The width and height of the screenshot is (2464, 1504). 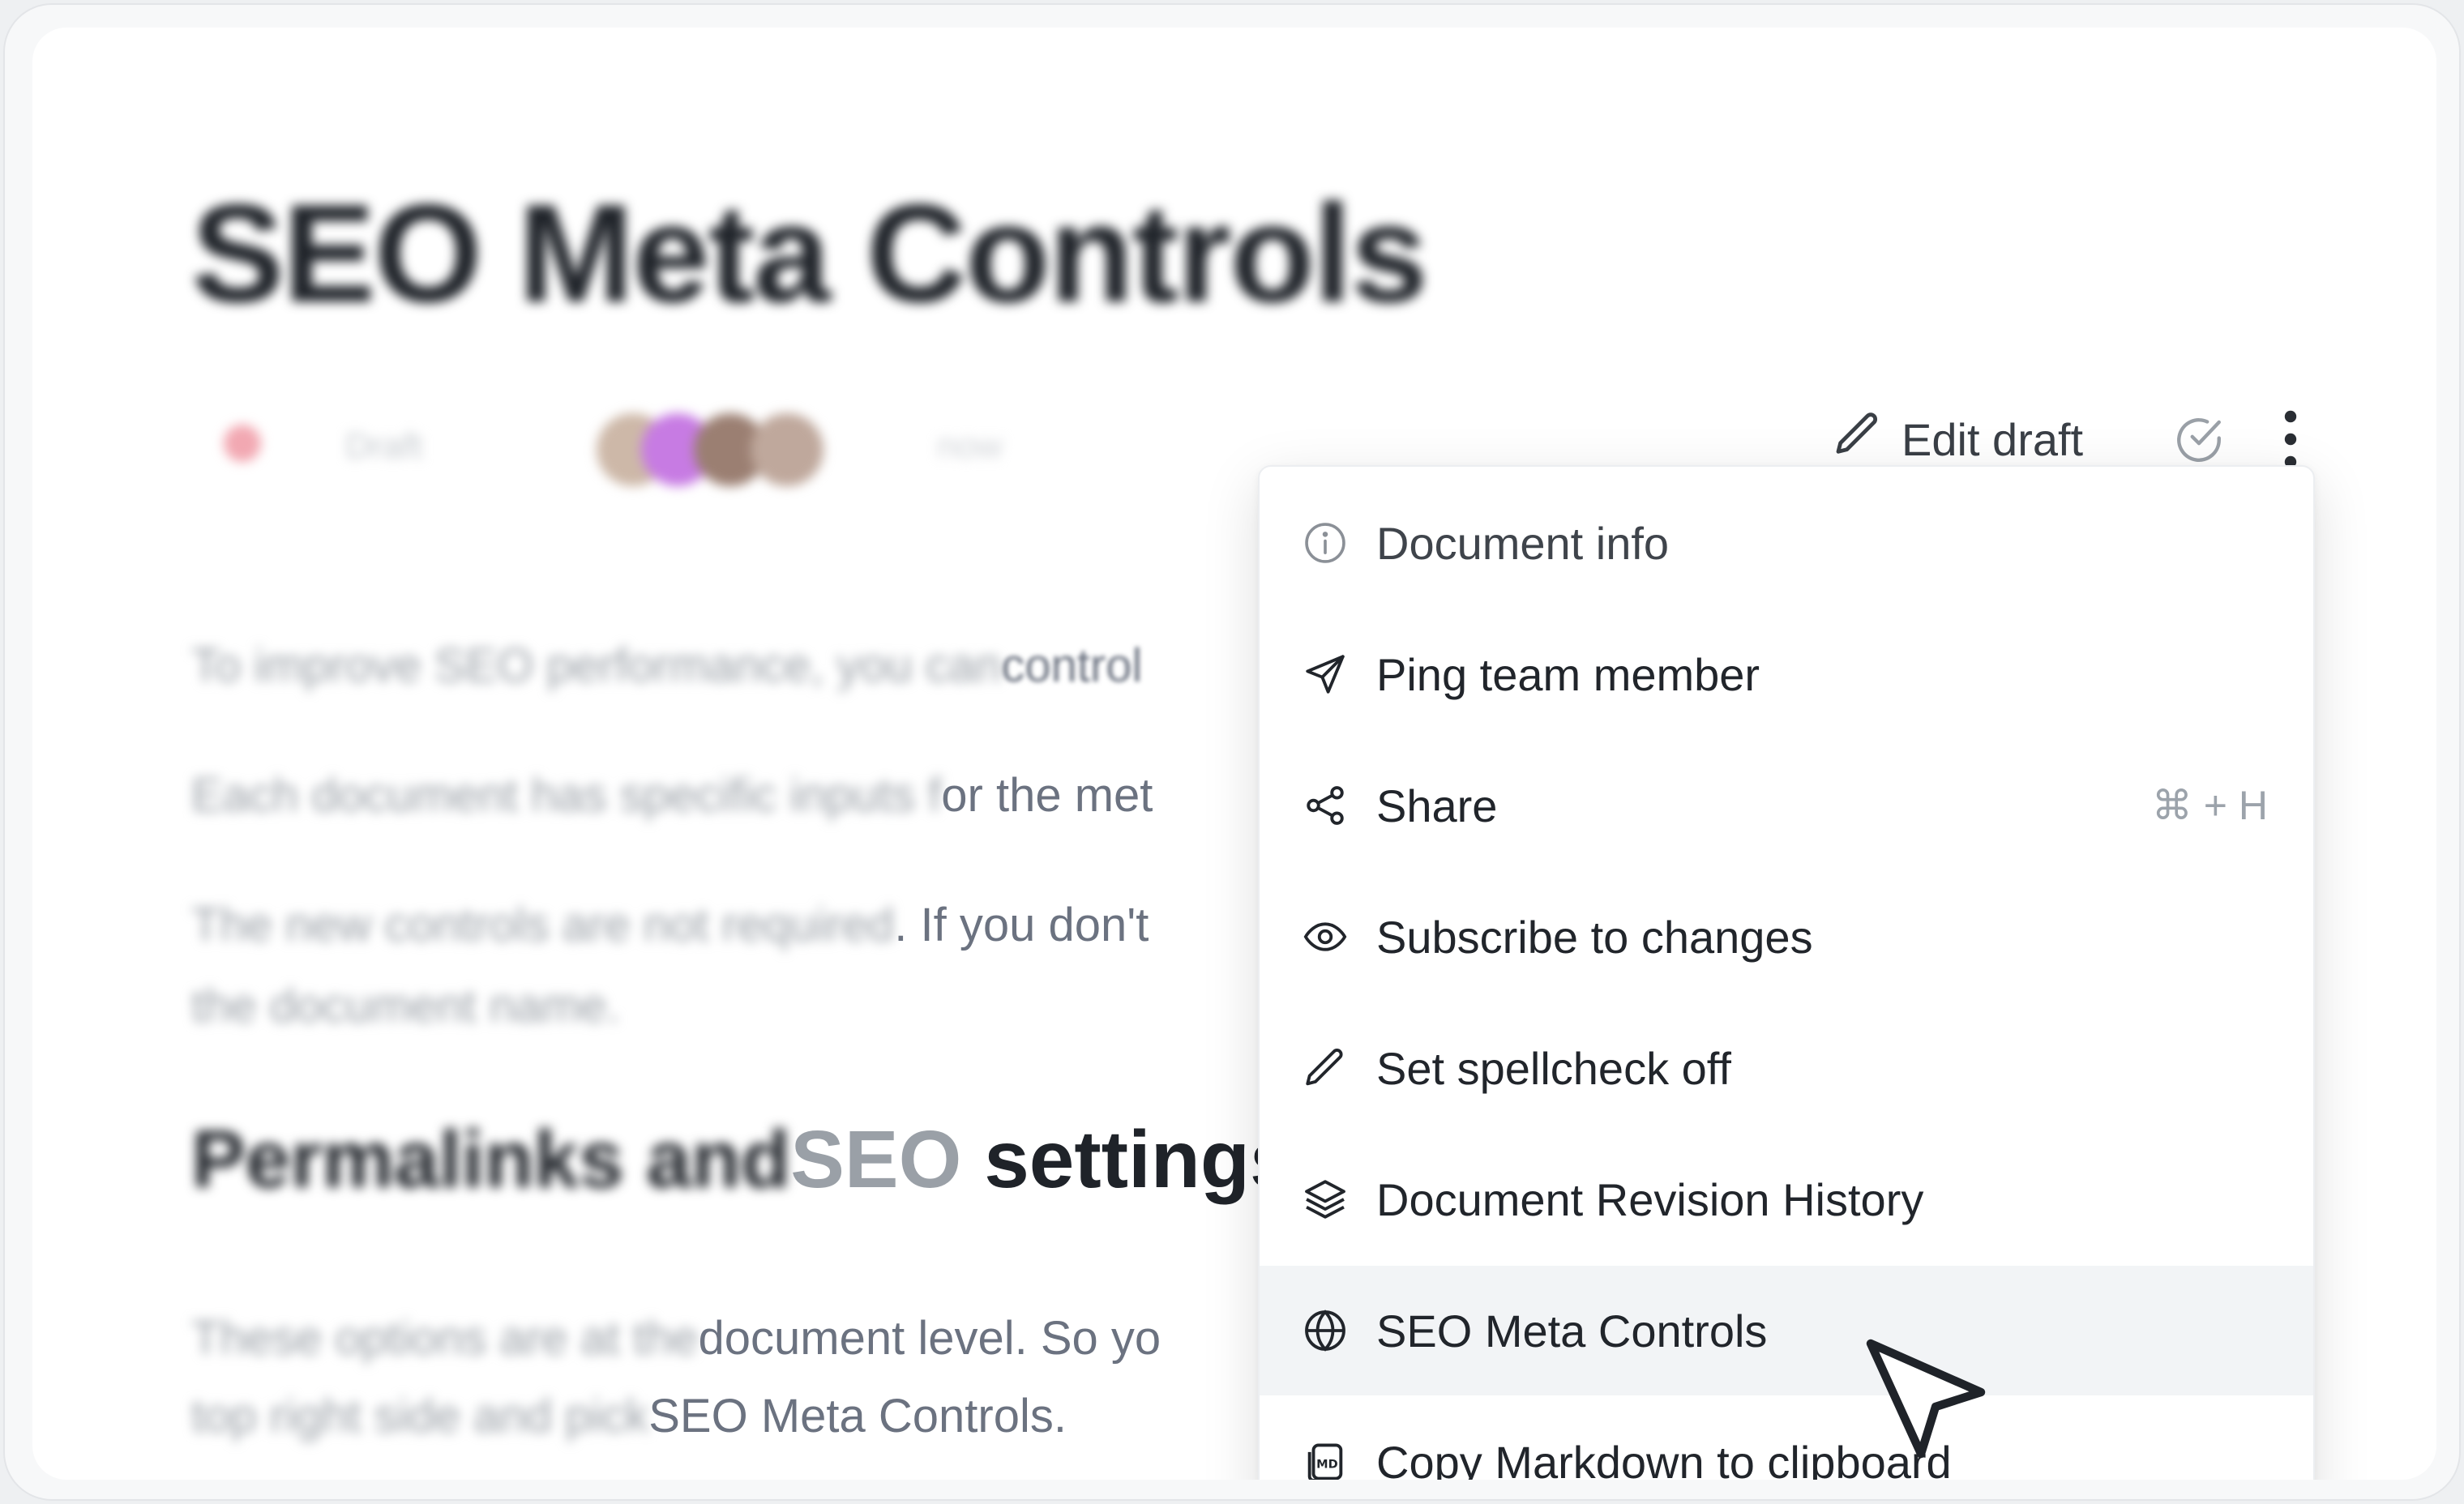 What do you see at coordinates (445, 1338) in the screenshot?
I see `paragraph-text: These options are at the` at bounding box center [445, 1338].